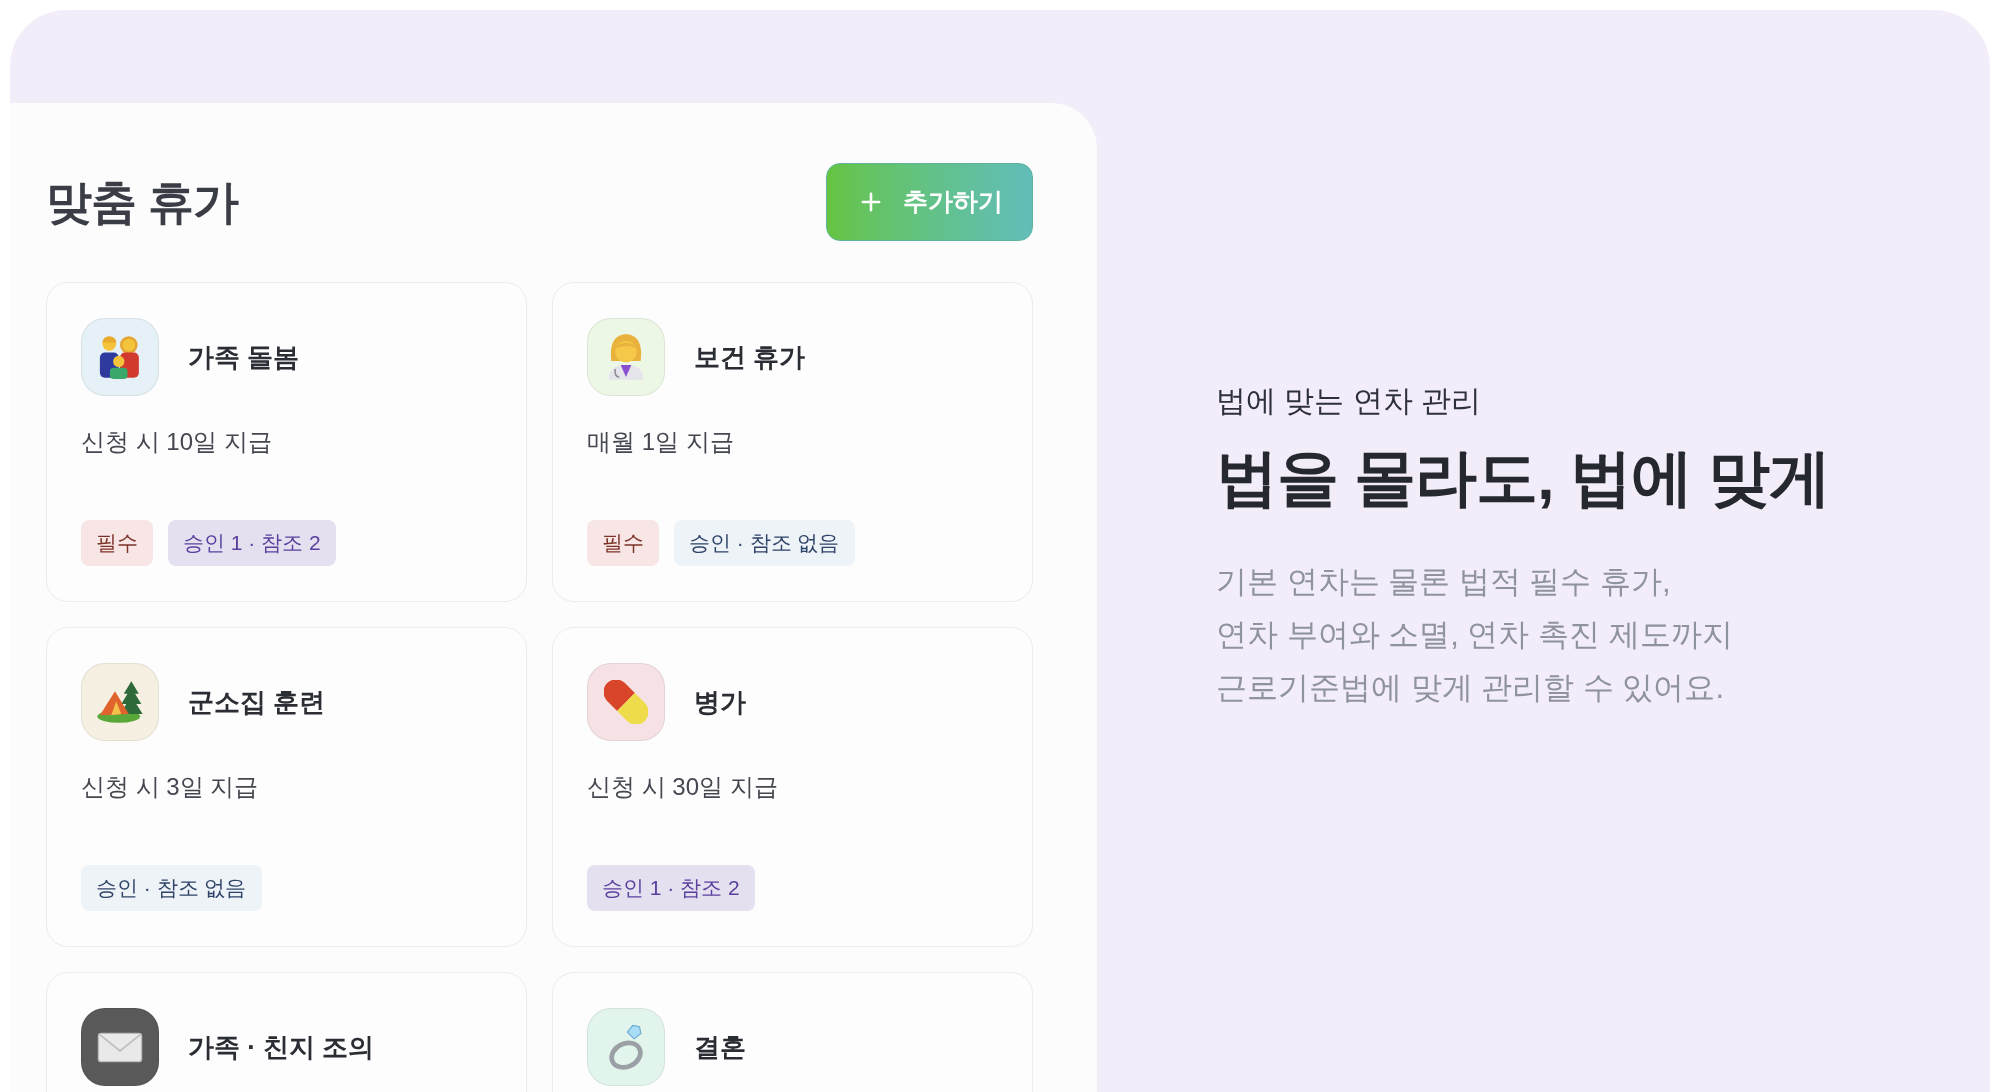  What do you see at coordinates (792, 787) in the screenshot?
I see `leave-card: 병가 신청 시 30일 지급 승인 1 · 참조 2` at bounding box center [792, 787].